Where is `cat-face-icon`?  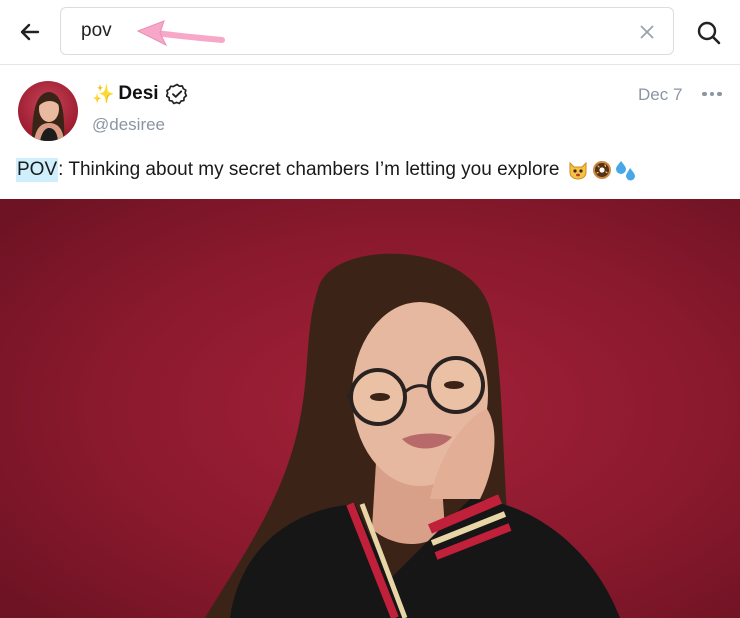
cat-face-icon is located at coordinates (578, 170).